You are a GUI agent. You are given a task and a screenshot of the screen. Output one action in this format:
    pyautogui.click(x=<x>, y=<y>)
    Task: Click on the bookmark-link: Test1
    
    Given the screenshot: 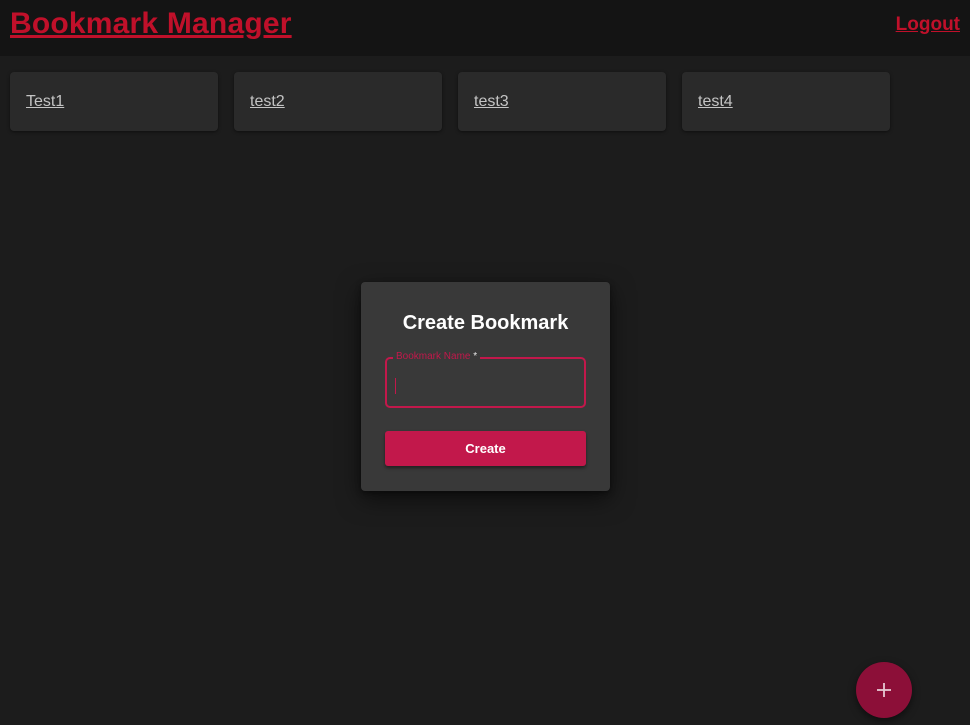 What is the action you would take?
    pyautogui.click(x=45, y=102)
    